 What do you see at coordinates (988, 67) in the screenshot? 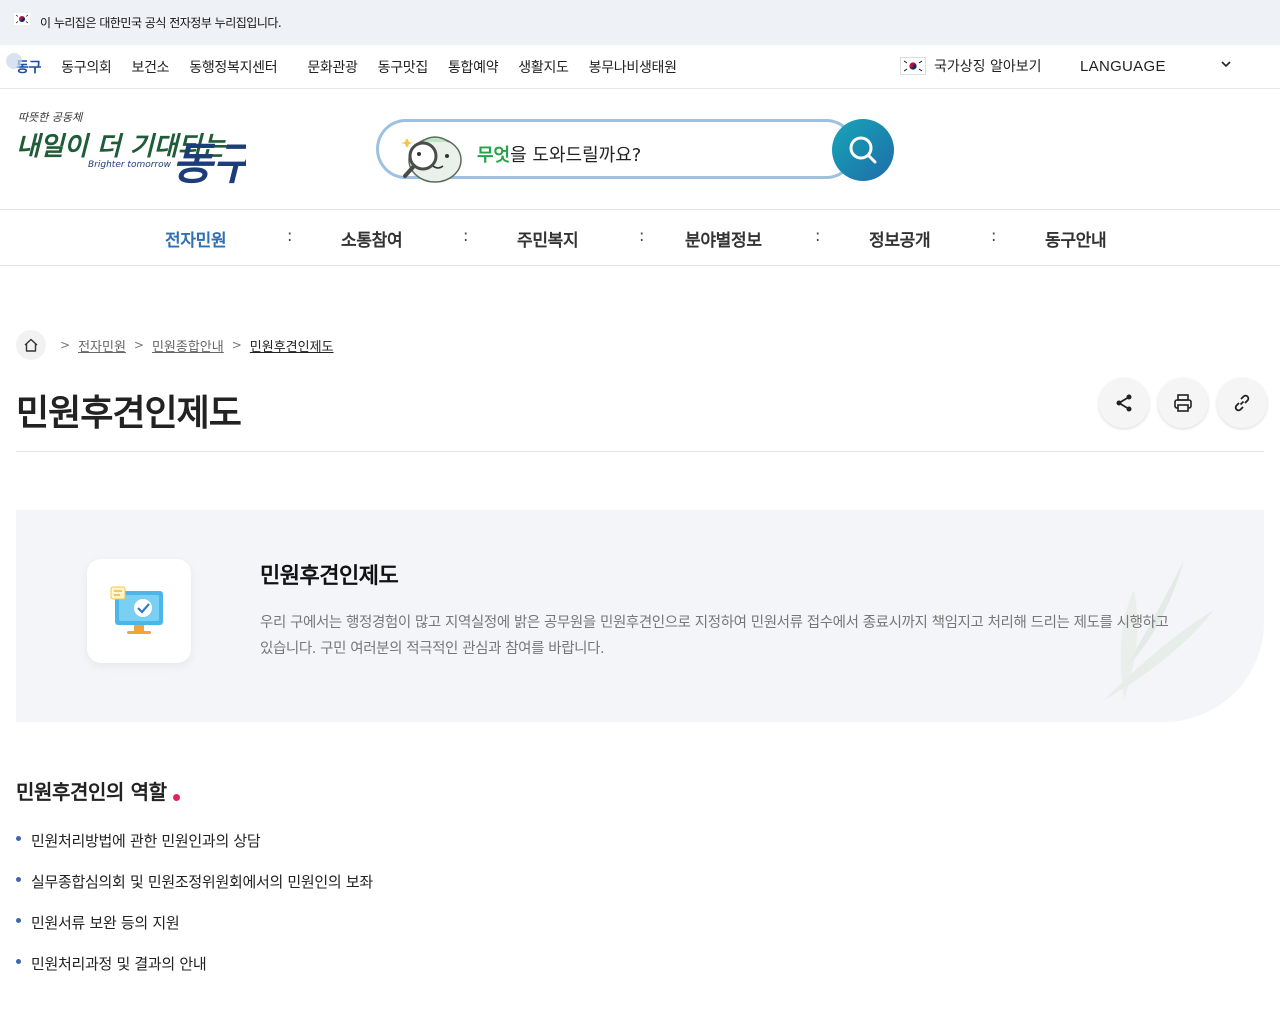
I see `national-symbol-label: 국가상징 알아보기` at bounding box center [988, 67].